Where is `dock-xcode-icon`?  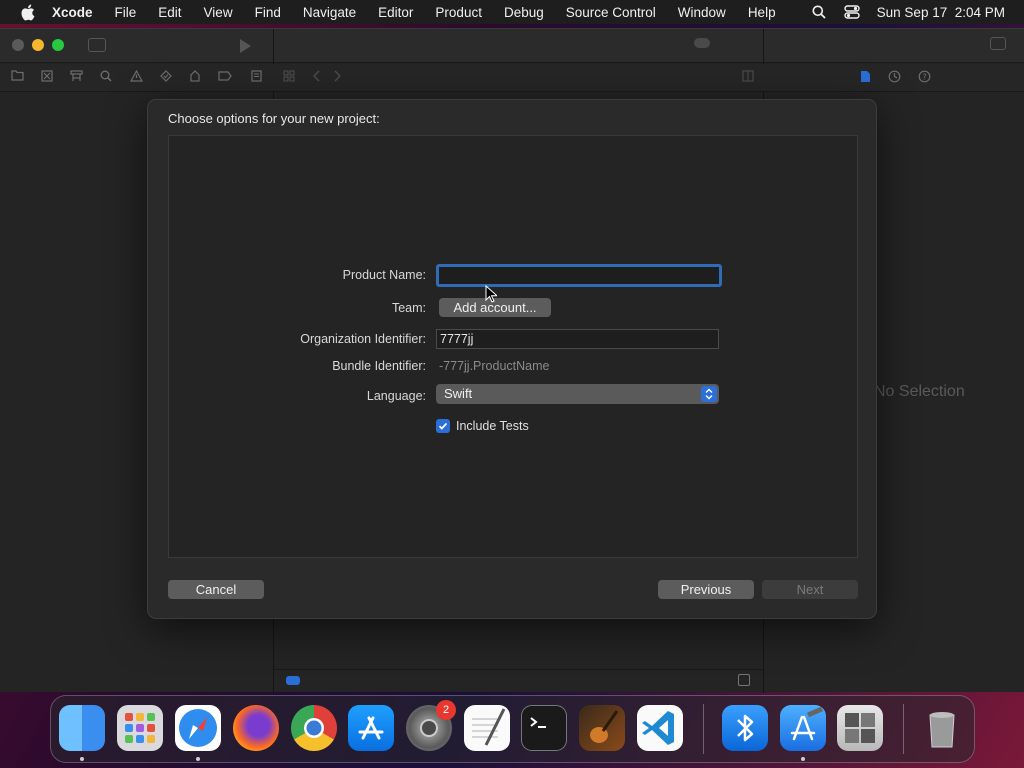
dock-xcode-icon is located at coordinates (803, 728).